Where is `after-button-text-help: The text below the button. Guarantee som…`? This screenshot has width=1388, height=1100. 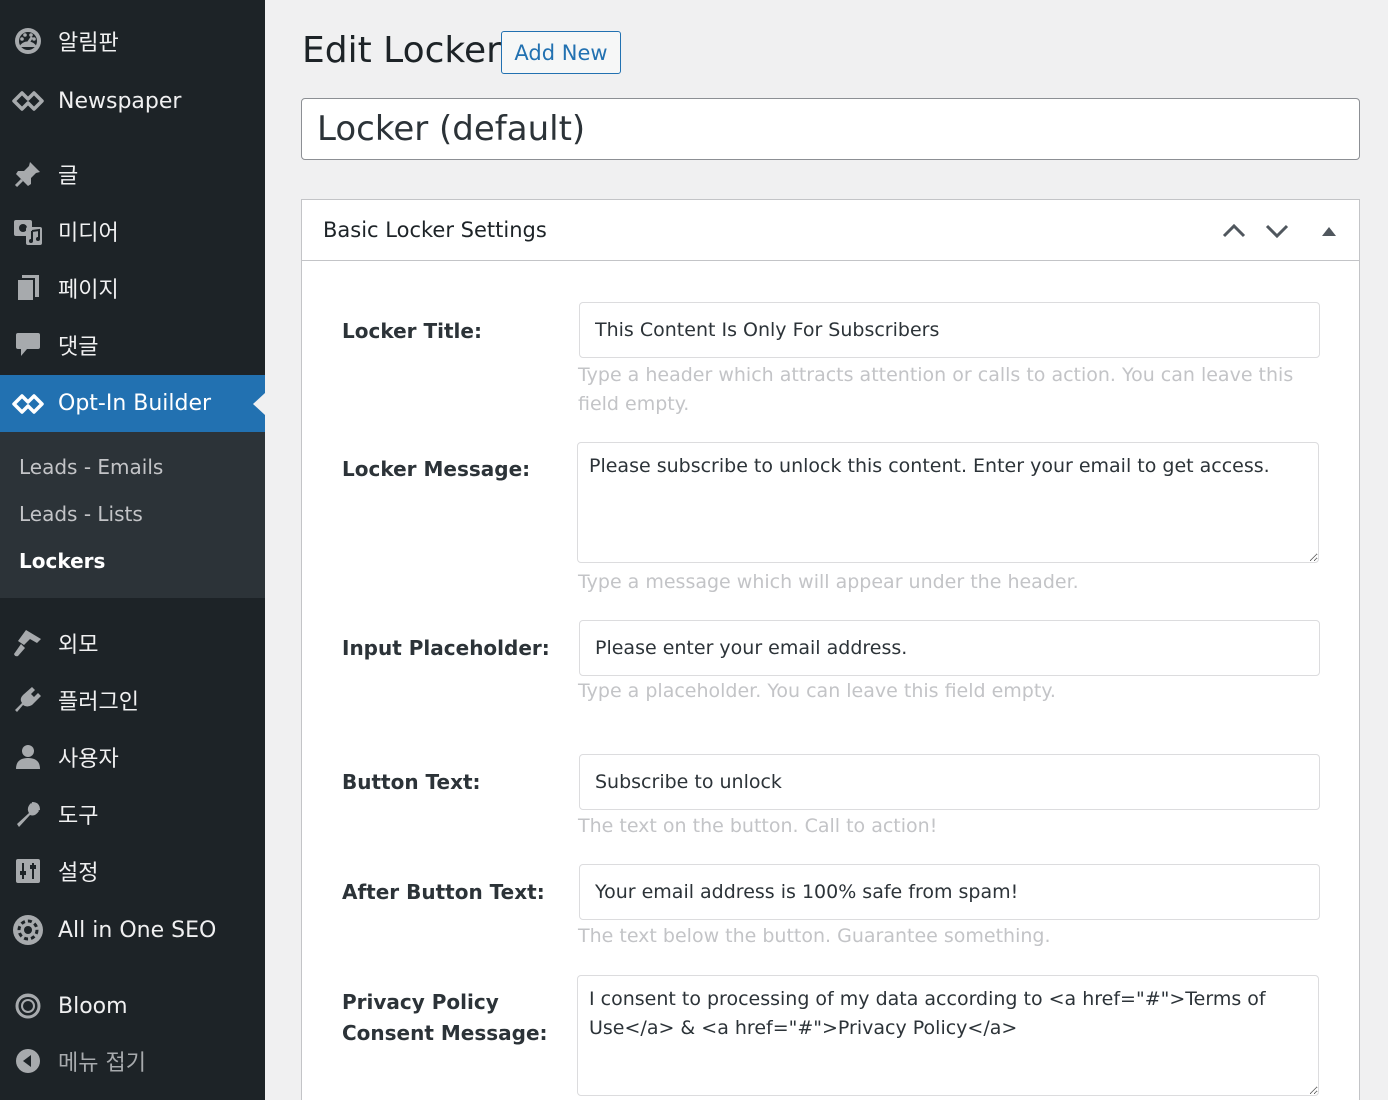
after-button-text-help: The text below the button. Guarantee som… is located at coordinates (814, 936).